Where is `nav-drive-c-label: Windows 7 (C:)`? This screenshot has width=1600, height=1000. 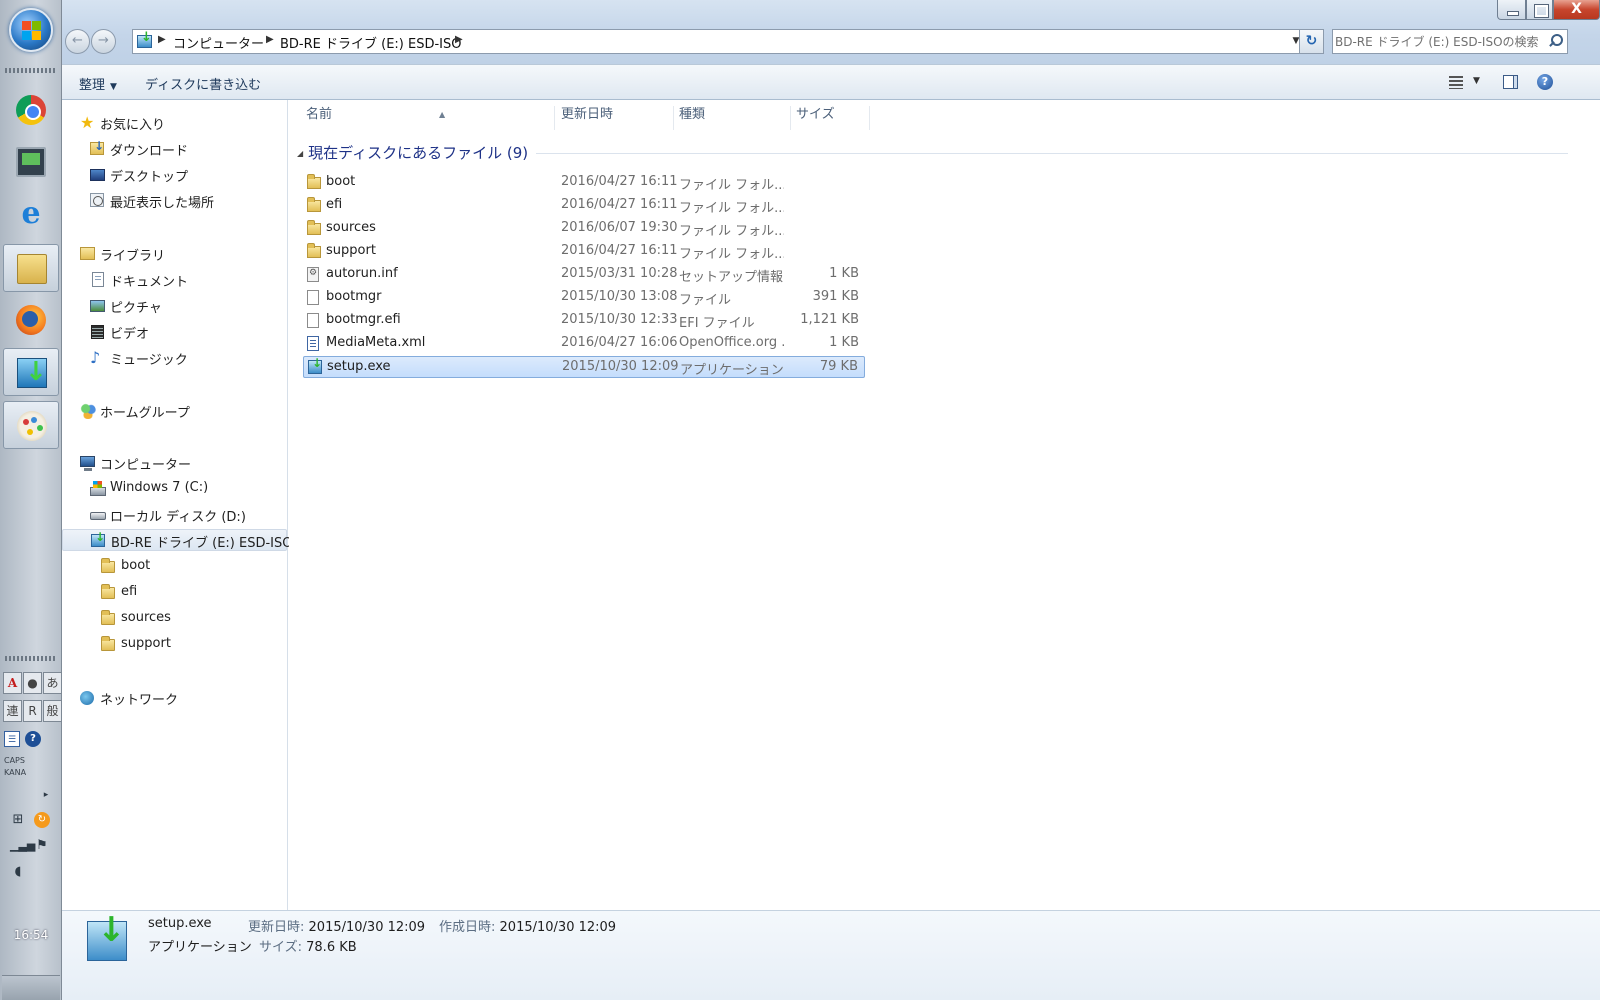 nav-drive-c-label: Windows 7 (C:) is located at coordinates (159, 487).